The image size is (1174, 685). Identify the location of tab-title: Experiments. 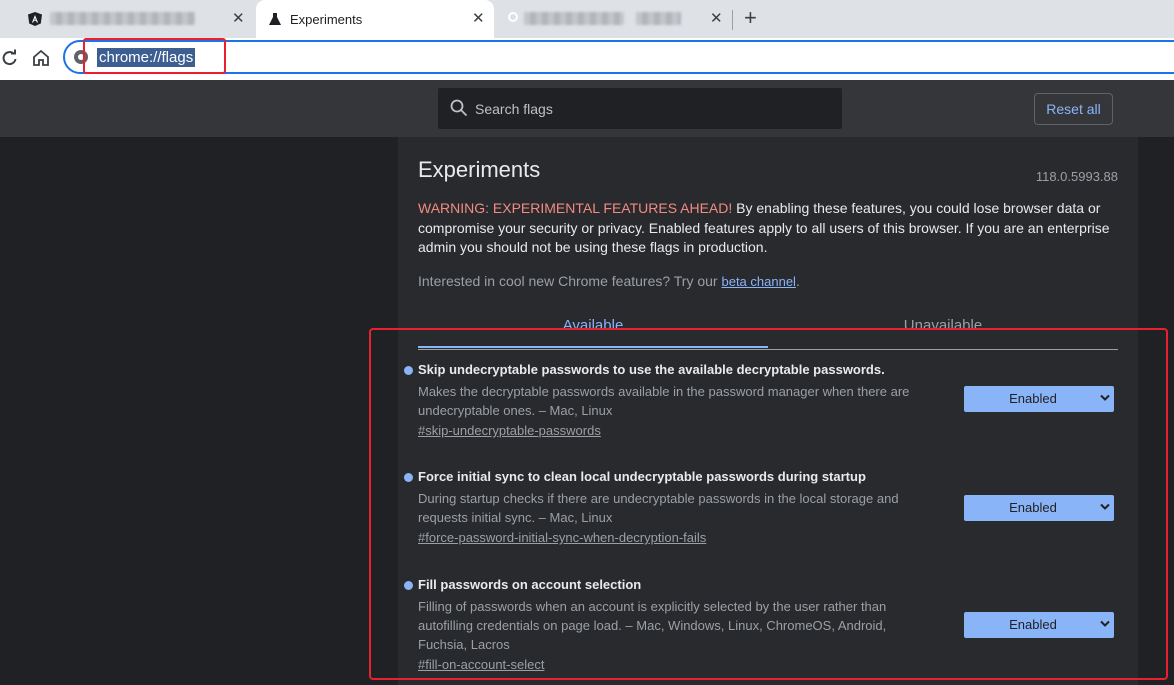
(326, 19).